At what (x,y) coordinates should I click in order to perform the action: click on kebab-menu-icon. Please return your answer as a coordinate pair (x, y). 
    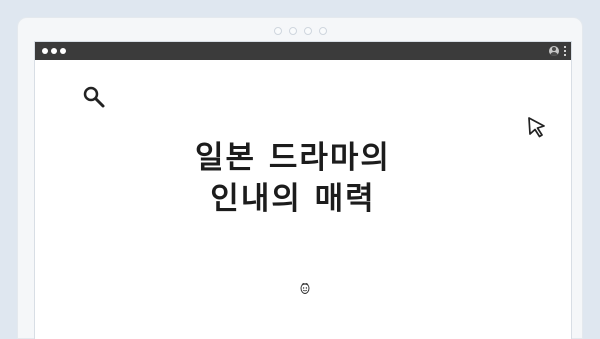
    Looking at the image, I should click on (565, 51).